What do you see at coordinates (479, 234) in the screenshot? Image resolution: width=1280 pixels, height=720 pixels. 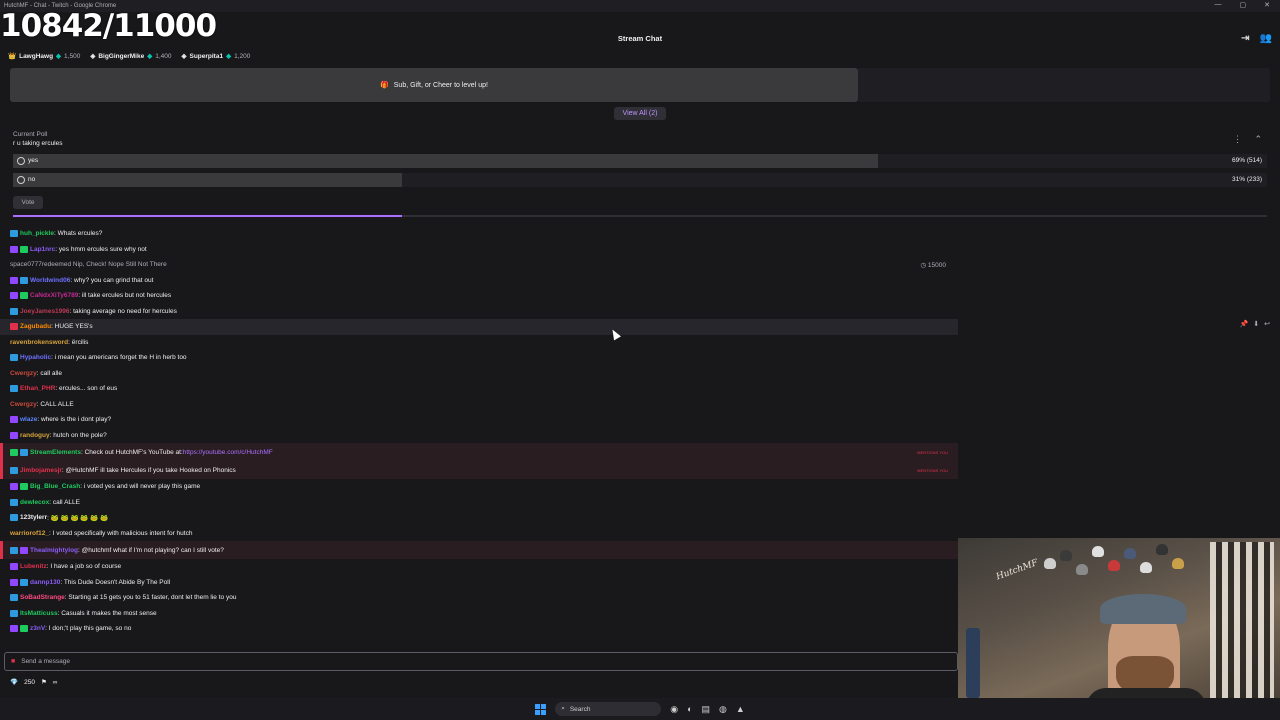 I see `chat-message: huh_pickle: Whats ercules?` at bounding box center [479, 234].